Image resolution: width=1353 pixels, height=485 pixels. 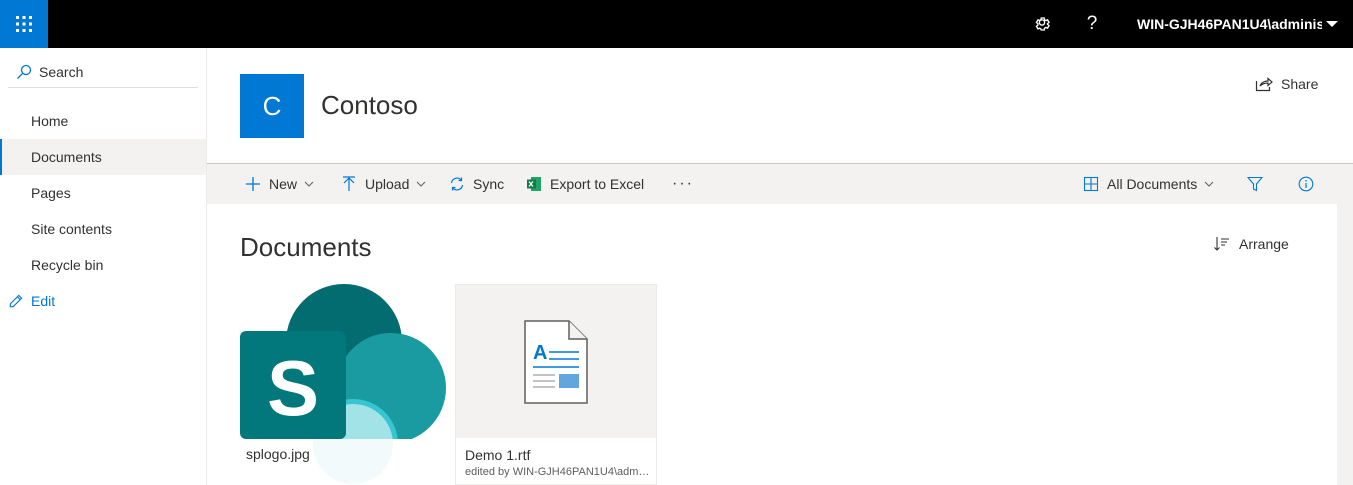 I want to click on file-name: Demo 1.rtf, so click(x=497, y=455).